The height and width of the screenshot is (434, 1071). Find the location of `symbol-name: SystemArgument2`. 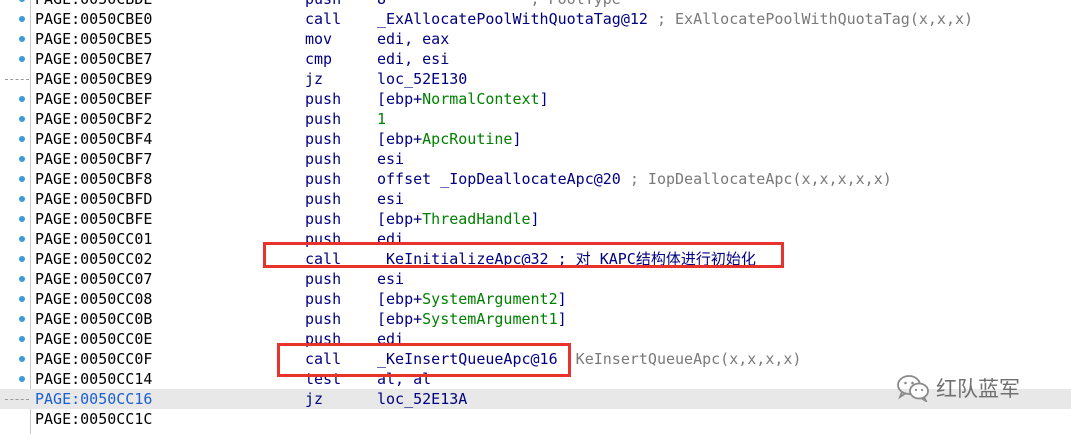

symbol-name: SystemArgument2 is located at coordinates (489, 299).